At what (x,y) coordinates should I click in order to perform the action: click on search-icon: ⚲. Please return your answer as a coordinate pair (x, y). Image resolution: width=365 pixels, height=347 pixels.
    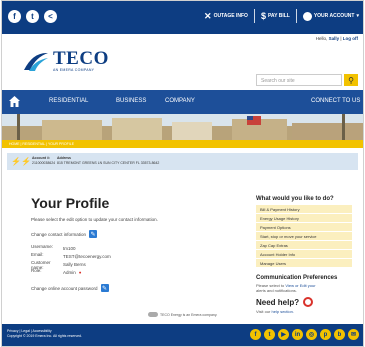
    Looking at the image, I should click on (351, 80).